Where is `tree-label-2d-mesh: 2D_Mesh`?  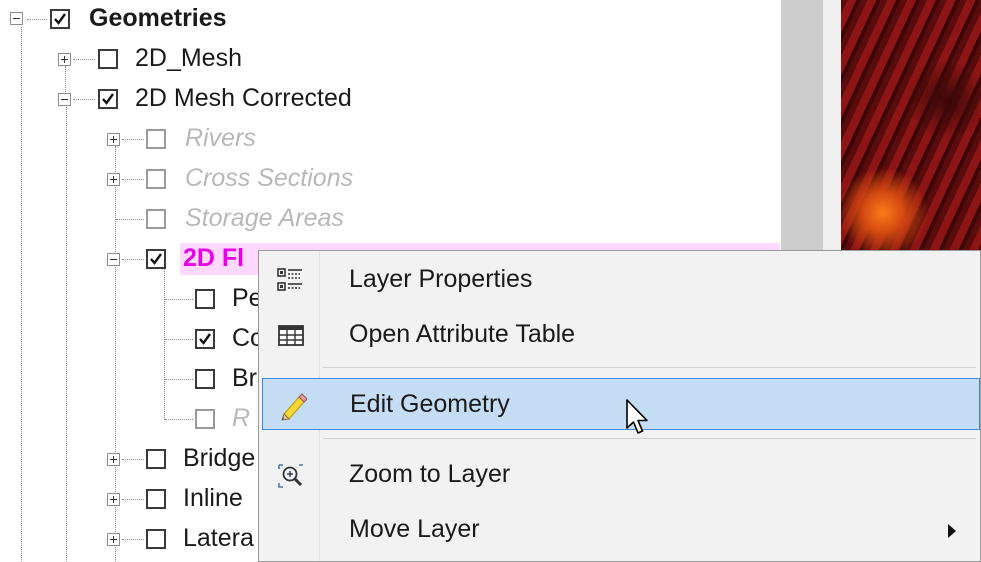 tree-label-2d-mesh: 2D_Mesh is located at coordinates (188, 58).